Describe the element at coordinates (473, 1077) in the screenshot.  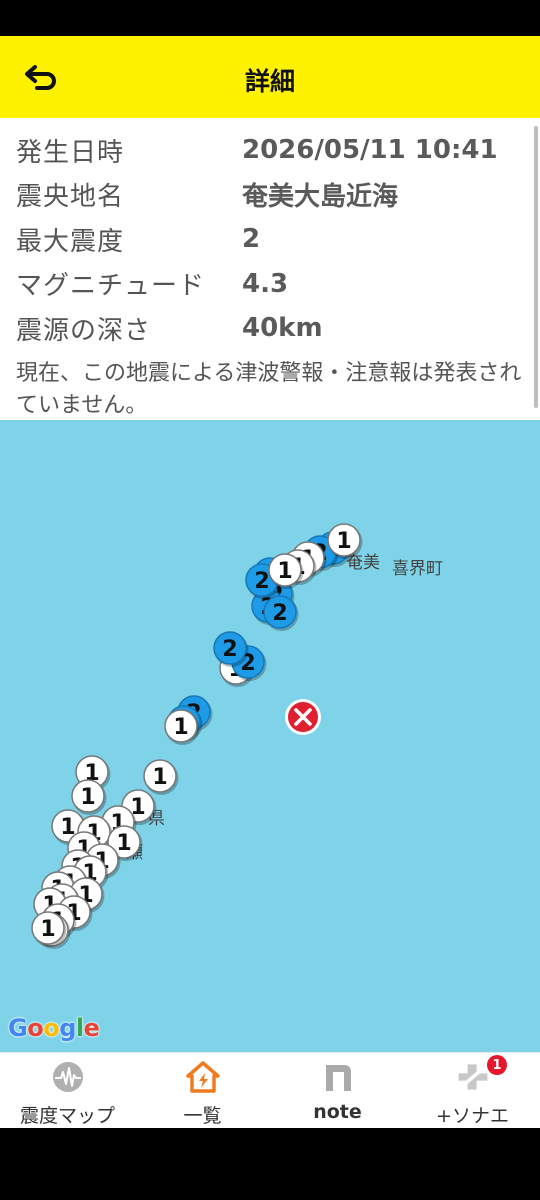
I see `plus-sonae-icon` at that location.